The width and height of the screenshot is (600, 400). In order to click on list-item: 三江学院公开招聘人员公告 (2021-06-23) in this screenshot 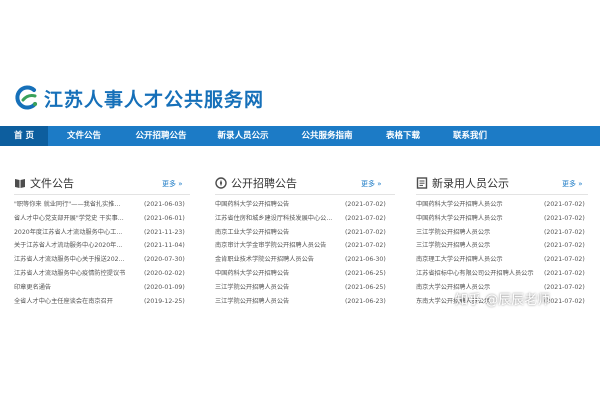, I will do `click(305, 302)`.